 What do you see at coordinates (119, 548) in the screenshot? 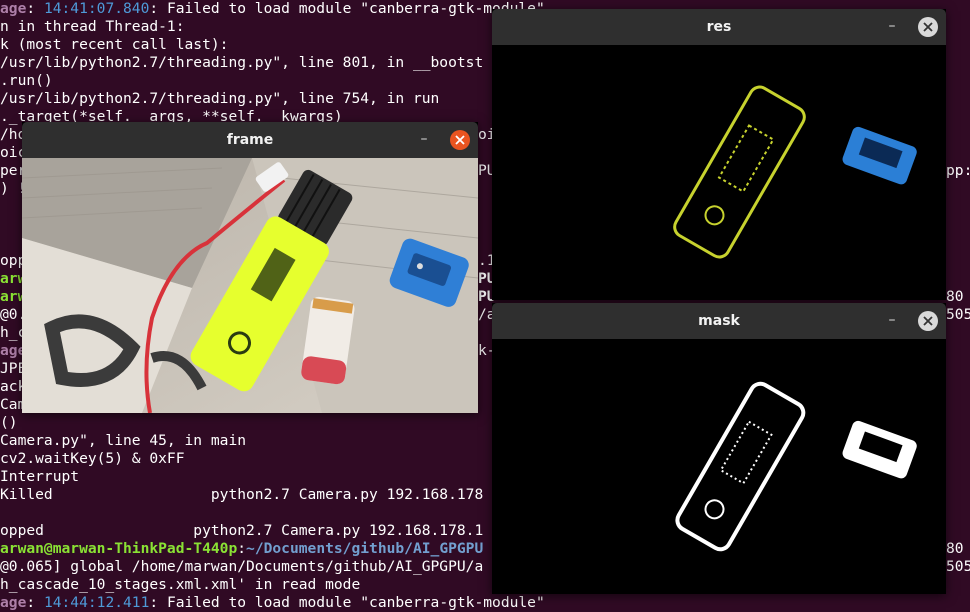
I see `prompt-user-host: arwan@marwan-ThinkPad-T440p` at bounding box center [119, 548].